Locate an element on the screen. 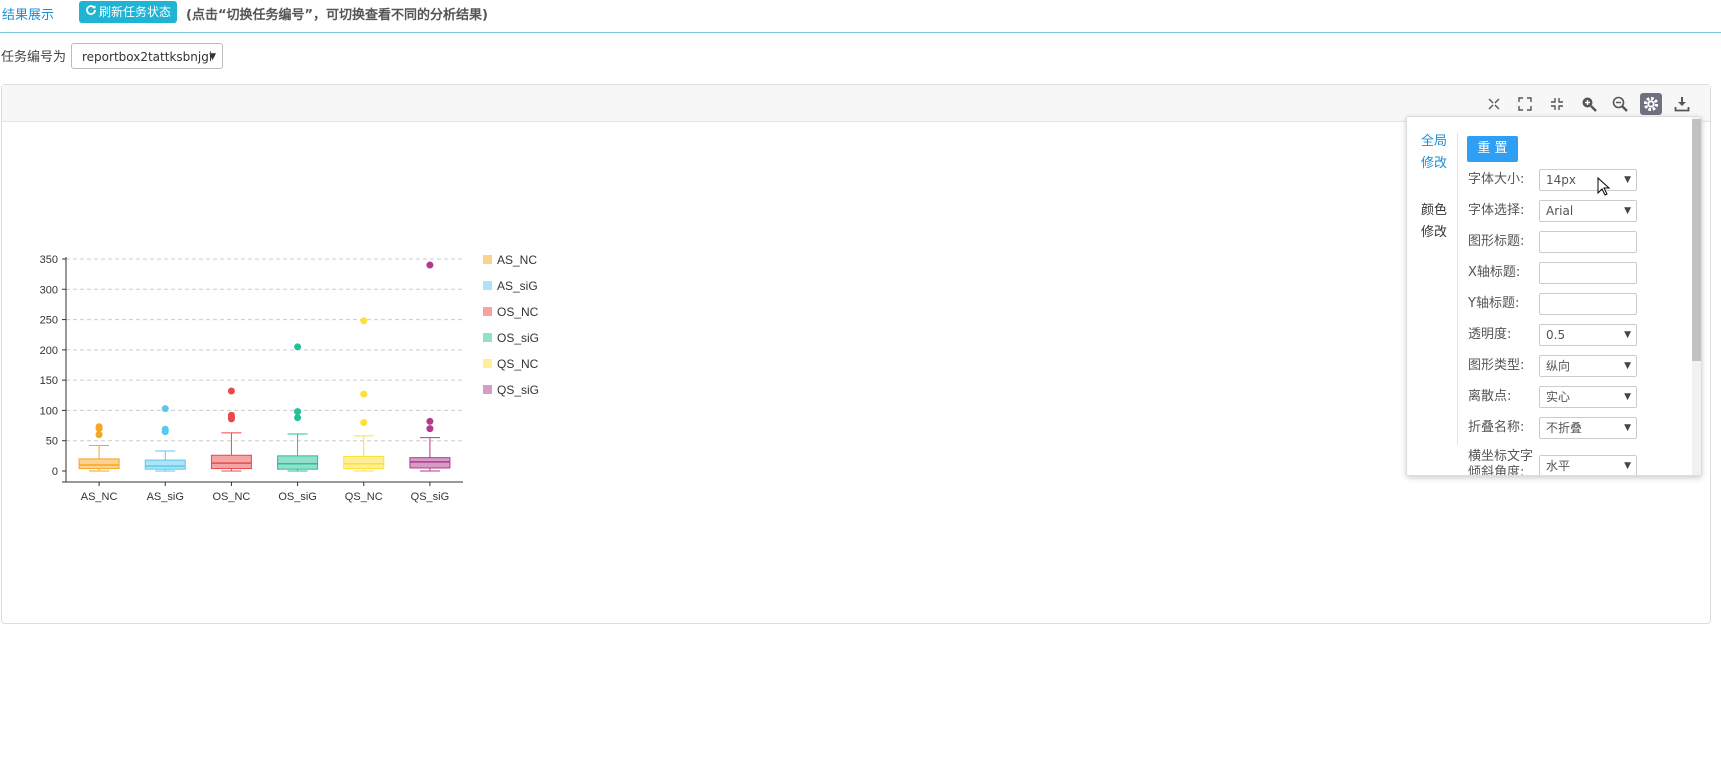  fullscreen-icon is located at coordinates (1525, 104).